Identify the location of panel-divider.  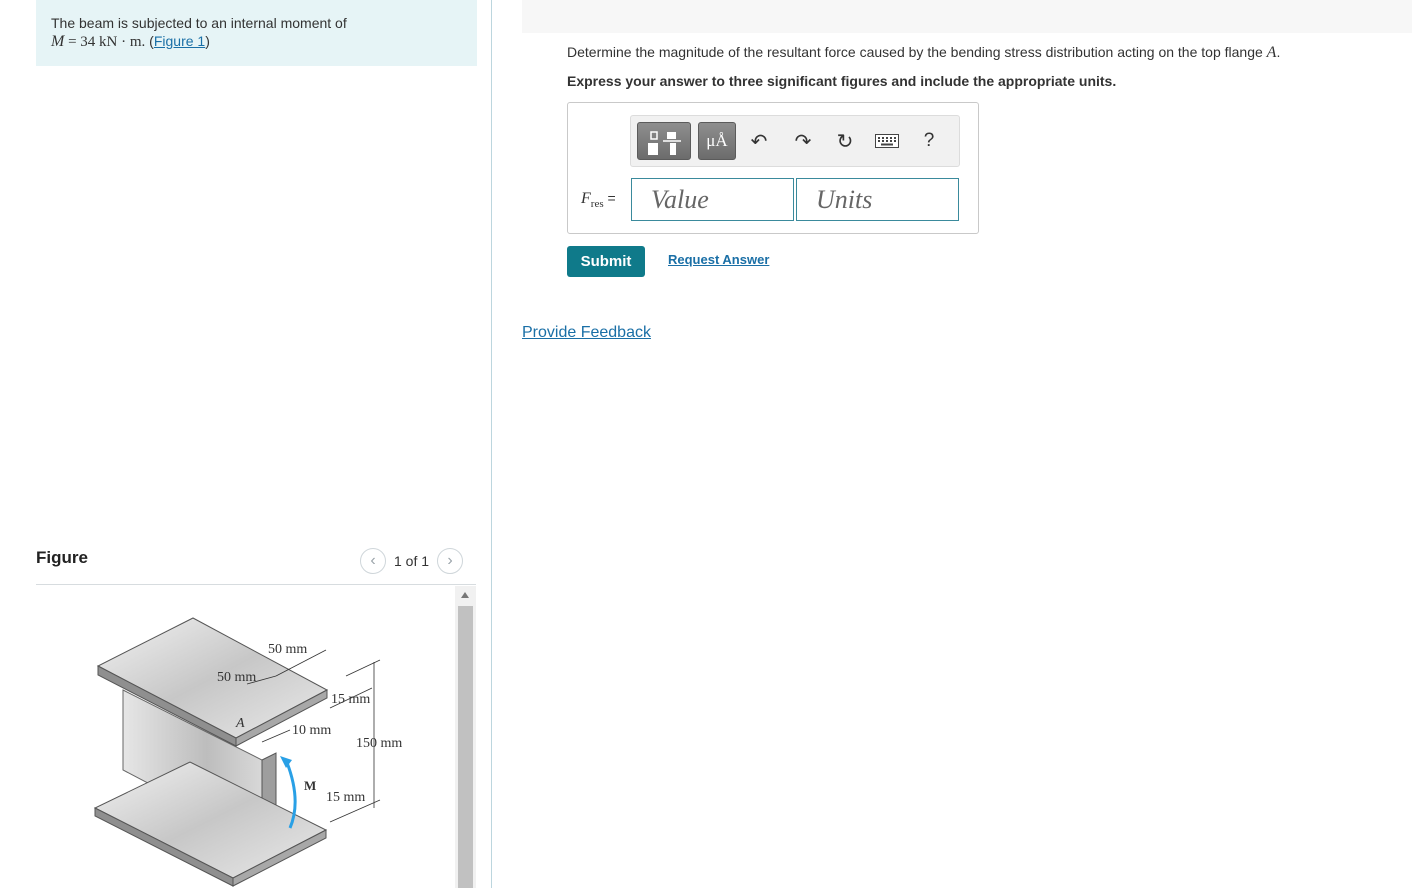
(491, 444).